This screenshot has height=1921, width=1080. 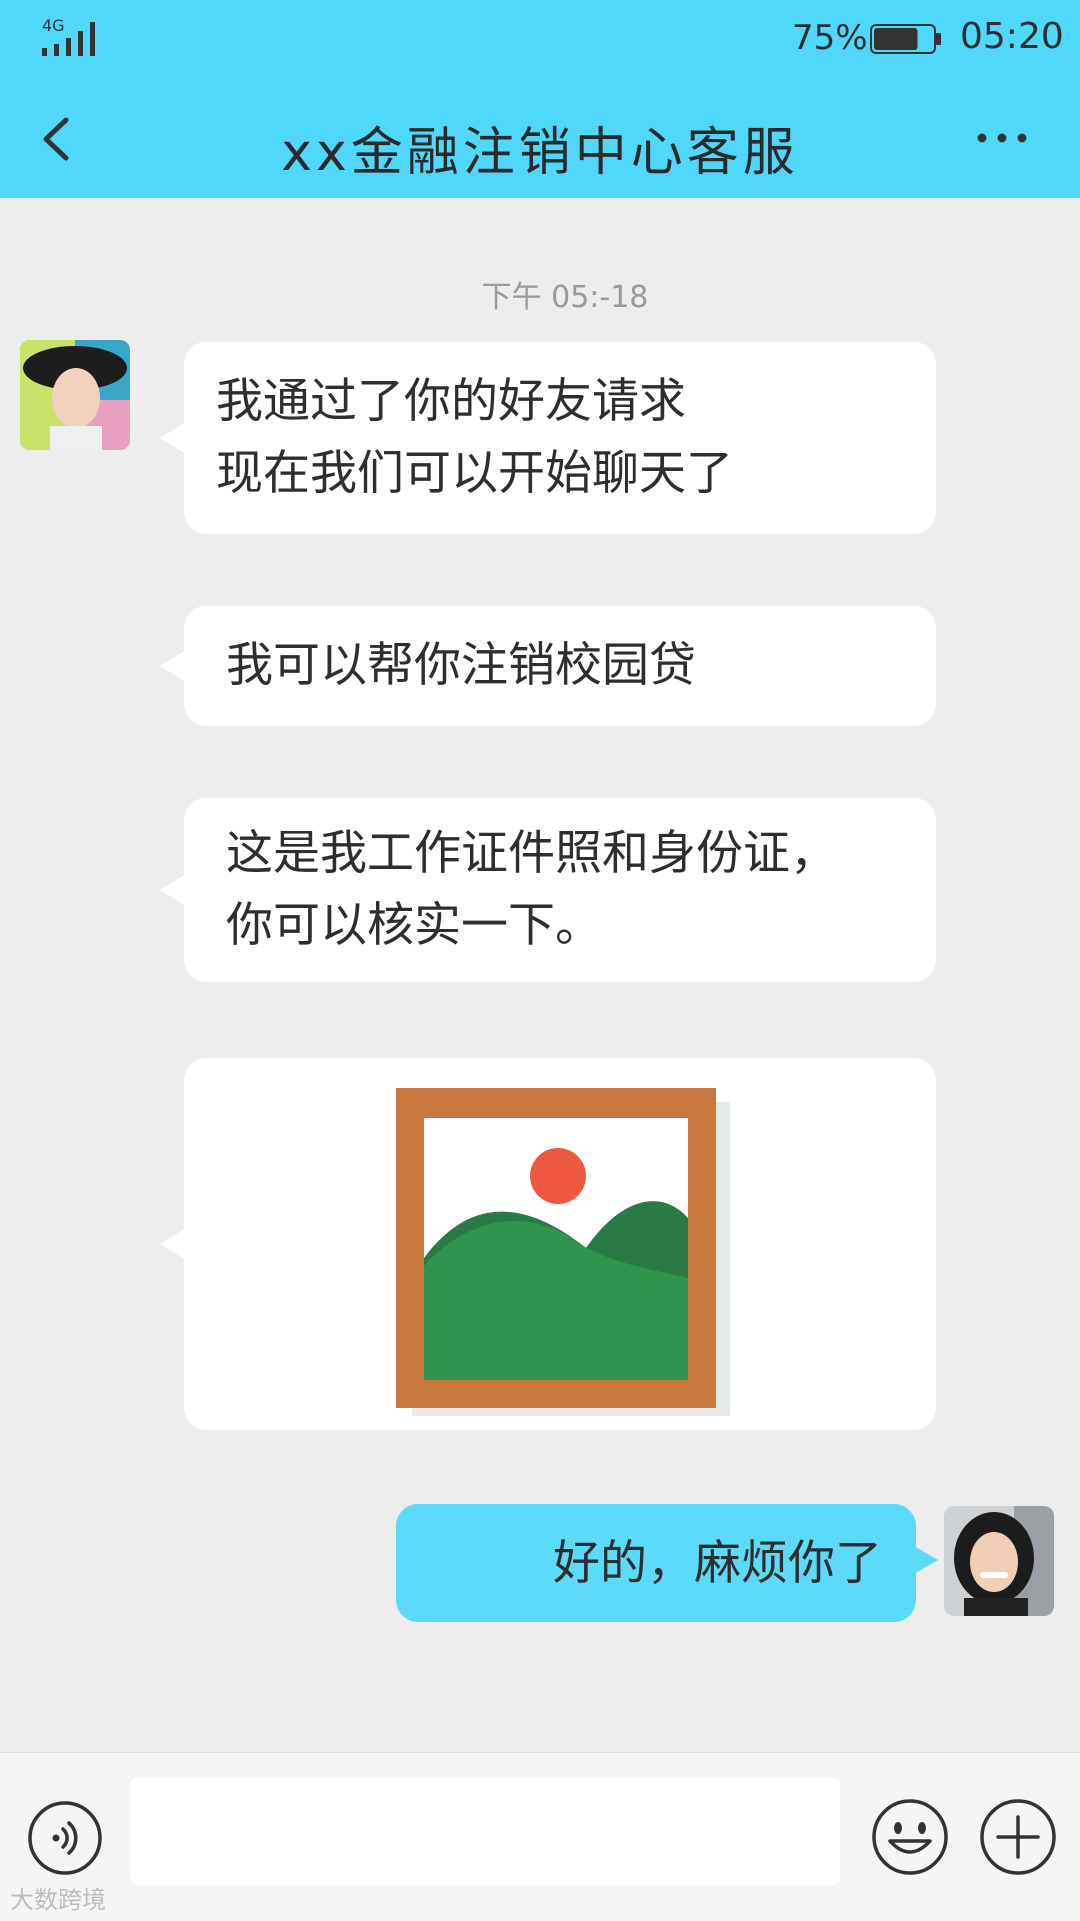 What do you see at coordinates (563, 1252) in the screenshot?
I see `image-placeholder-icon` at bounding box center [563, 1252].